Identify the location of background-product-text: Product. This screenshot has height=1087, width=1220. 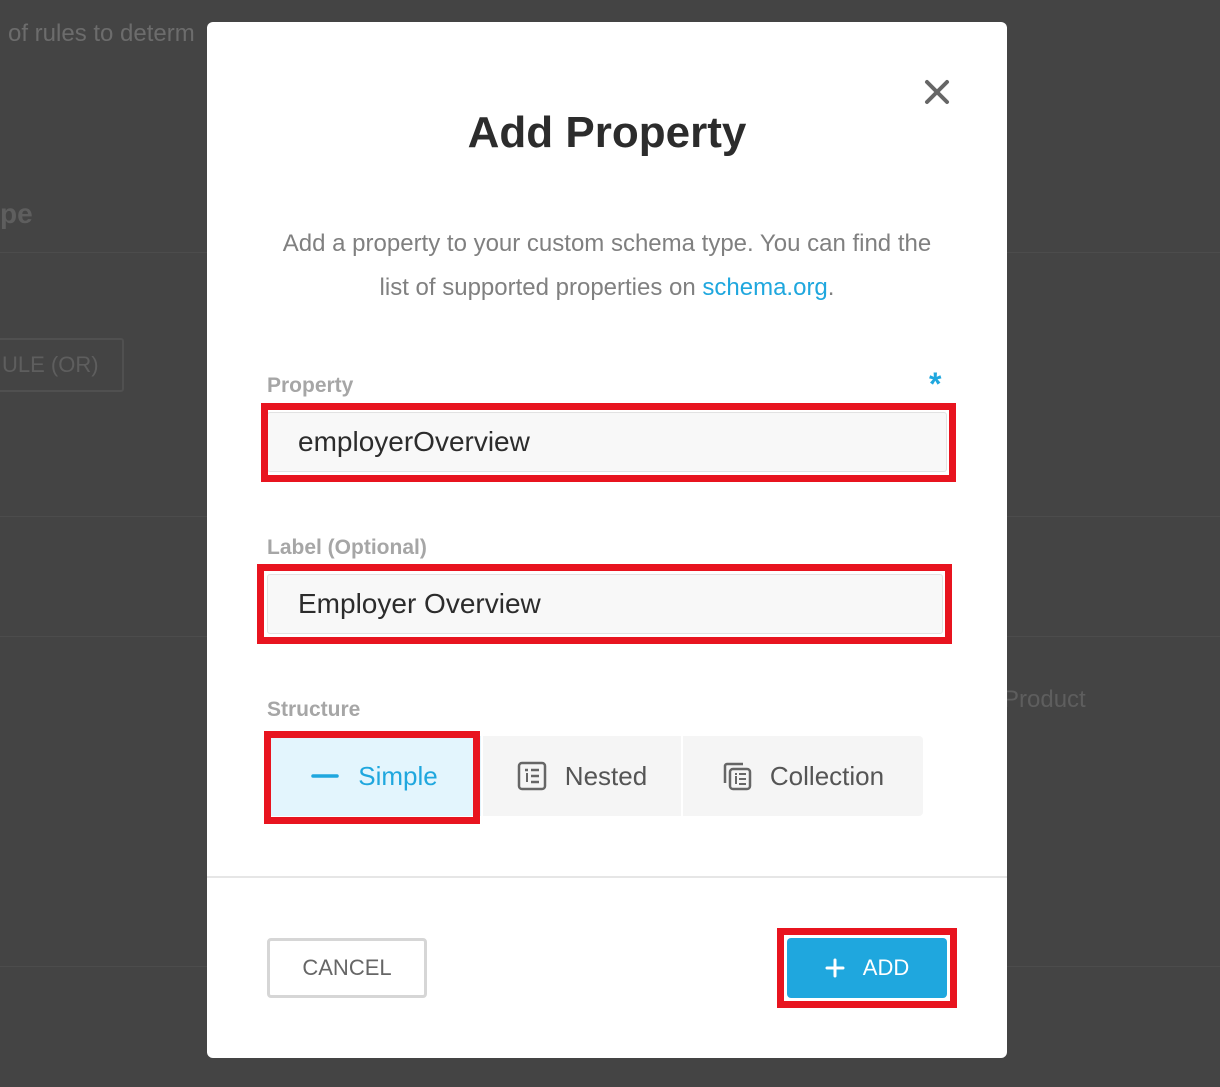
(1044, 699).